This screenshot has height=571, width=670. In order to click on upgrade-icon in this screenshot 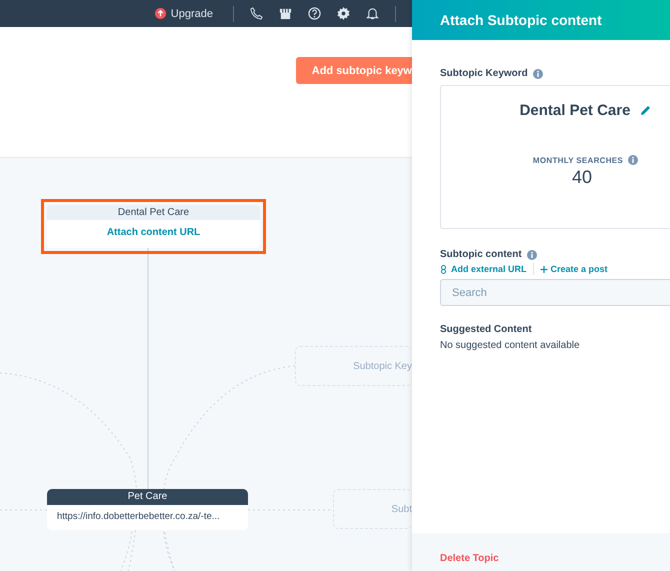, I will do `click(160, 13)`.